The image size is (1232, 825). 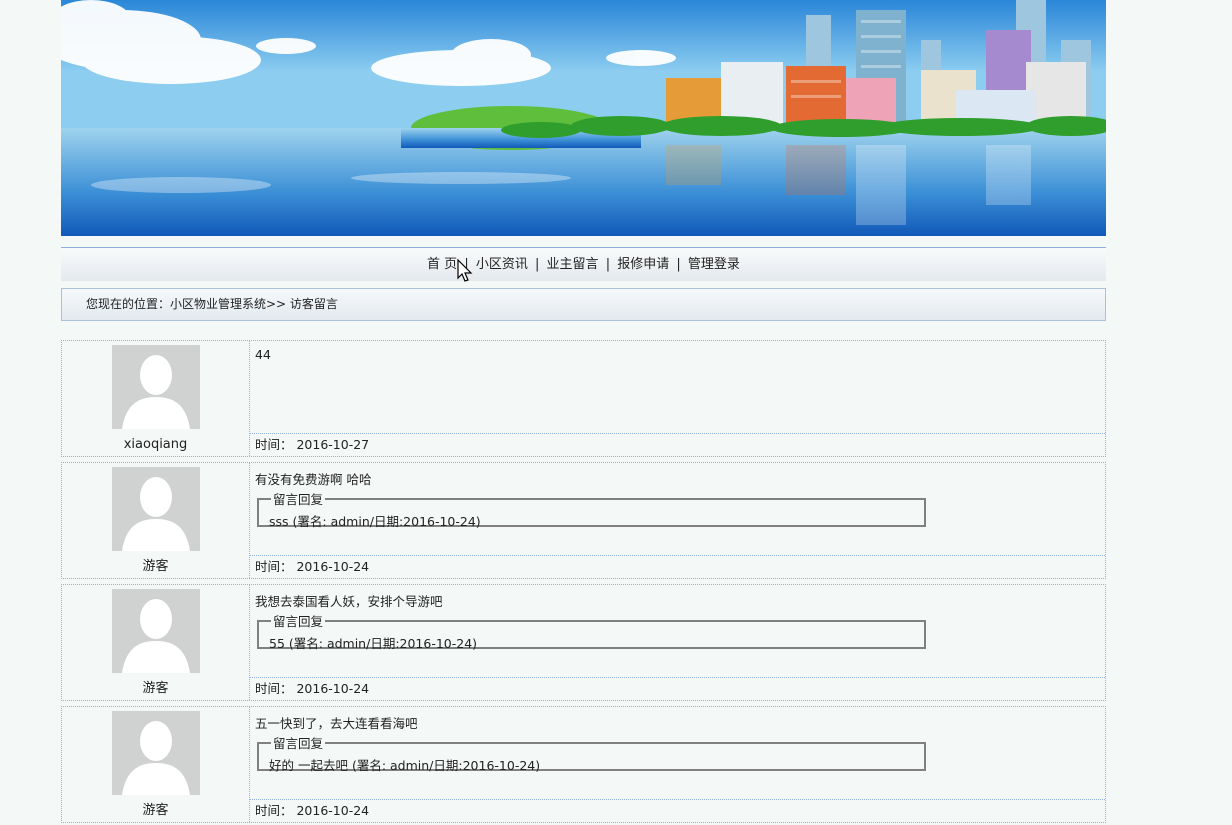 What do you see at coordinates (373, 643) in the screenshot?
I see `reply-text: 55 (署名: admin/日期:2016-10-24)` at bounding box center [373, 643].